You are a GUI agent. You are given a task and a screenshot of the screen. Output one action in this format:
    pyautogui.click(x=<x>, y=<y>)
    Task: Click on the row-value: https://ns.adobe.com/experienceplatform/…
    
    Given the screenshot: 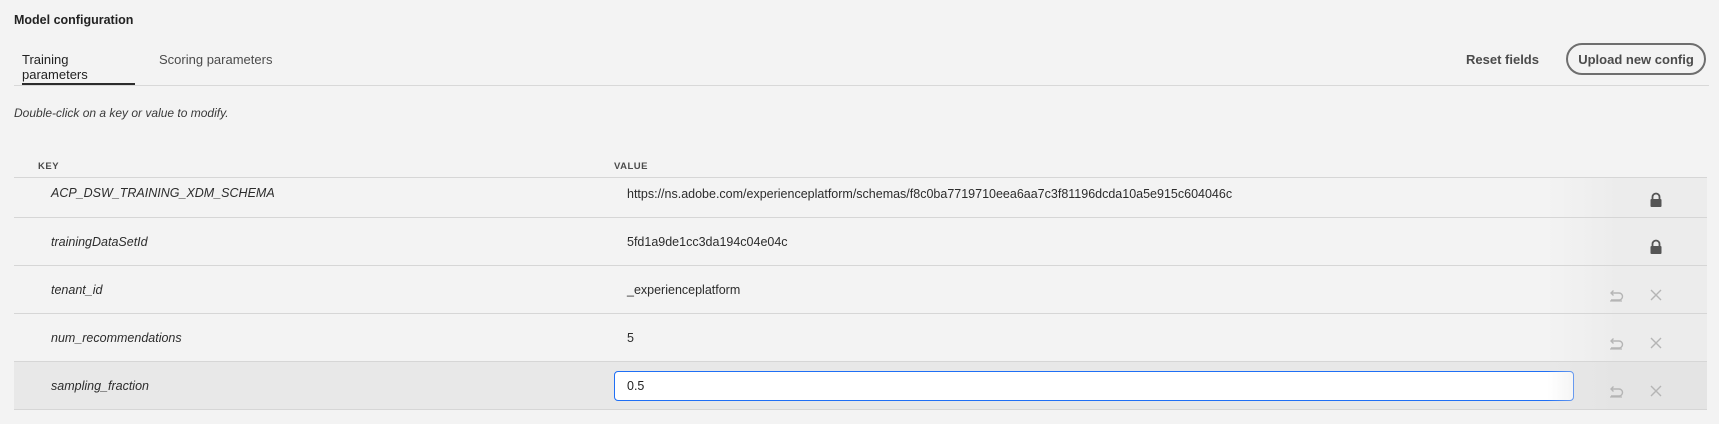 What is the action you would take?
    pyautogui.click(x=929, y=194)
    